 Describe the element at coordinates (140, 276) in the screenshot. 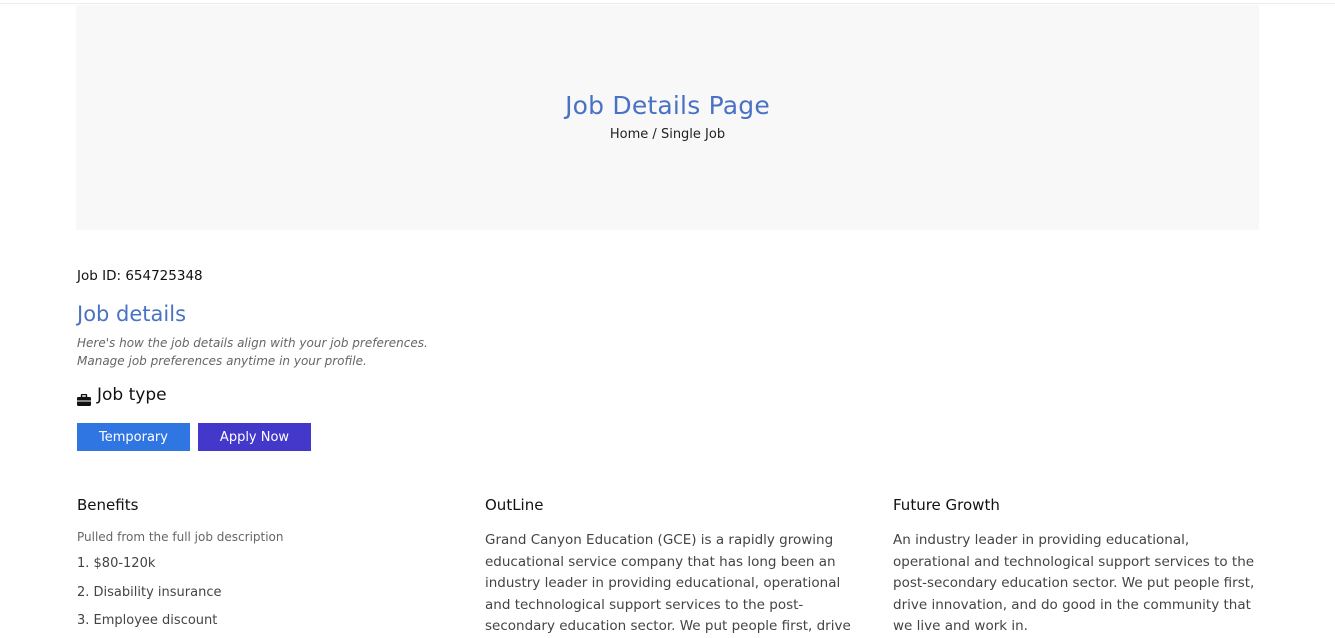

I see `job-id: Job ID: 654725348` at that location.